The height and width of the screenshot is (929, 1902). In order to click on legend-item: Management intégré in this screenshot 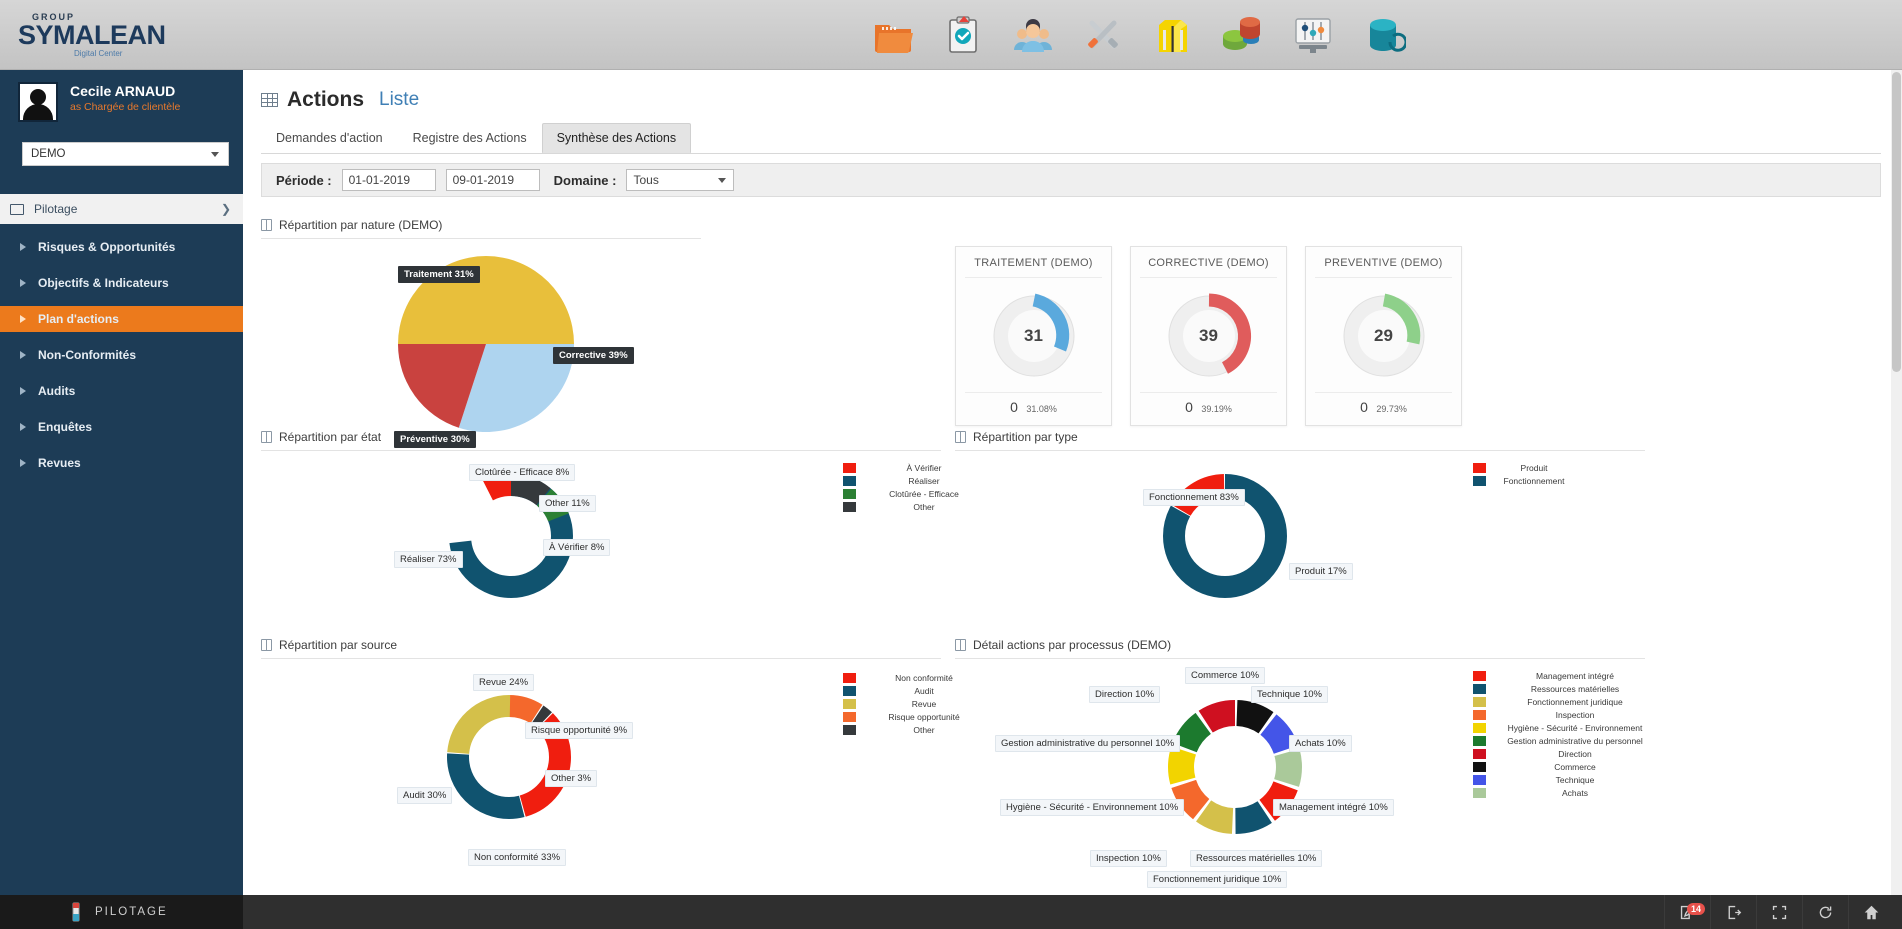, I will do `click(1564, 675)`.